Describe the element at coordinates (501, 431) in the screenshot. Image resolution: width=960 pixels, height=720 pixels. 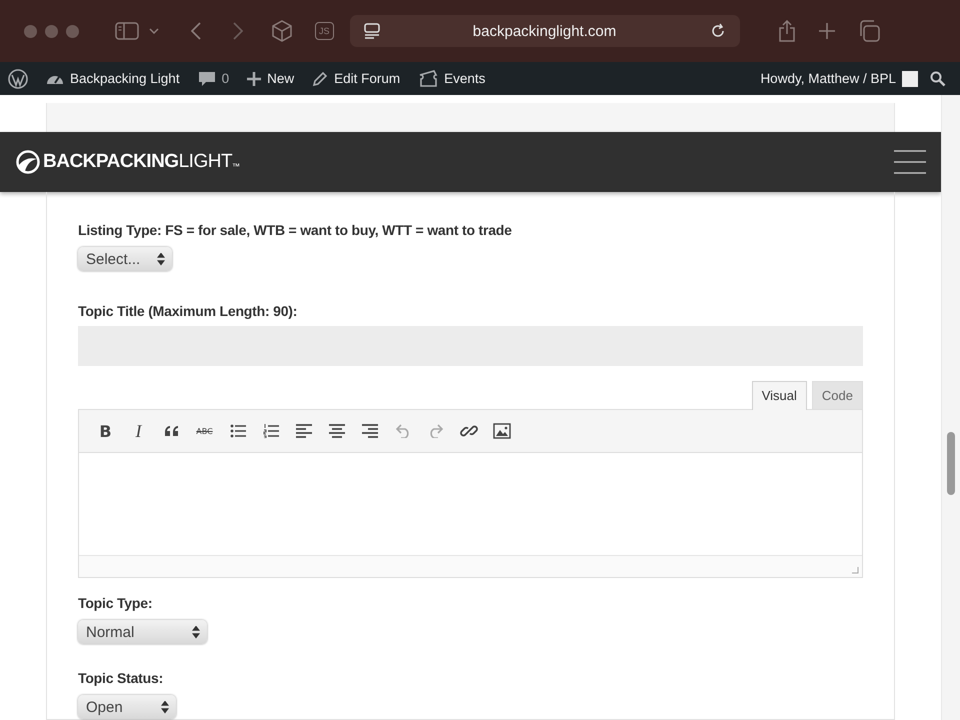
I see `image-icon` at that location.